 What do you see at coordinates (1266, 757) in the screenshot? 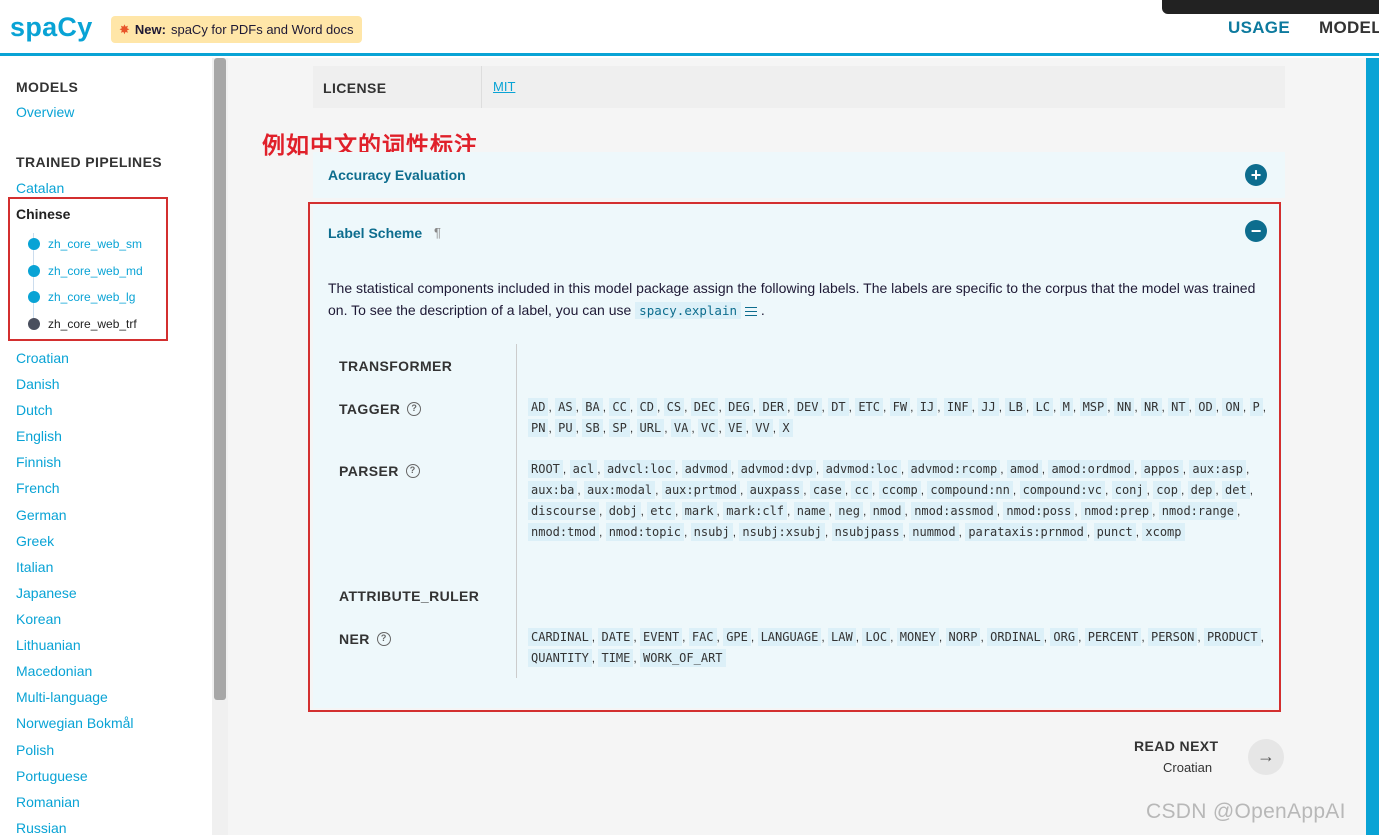
I see `arrow-right-icon: →` at bounding box center [1266, 757].